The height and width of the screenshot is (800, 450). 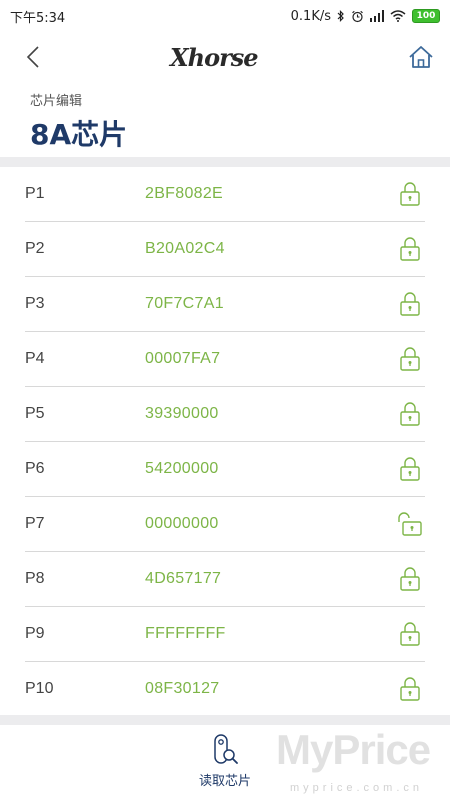 I want to click on page-value: 70F7C7A1, so click(x=184, y=303).